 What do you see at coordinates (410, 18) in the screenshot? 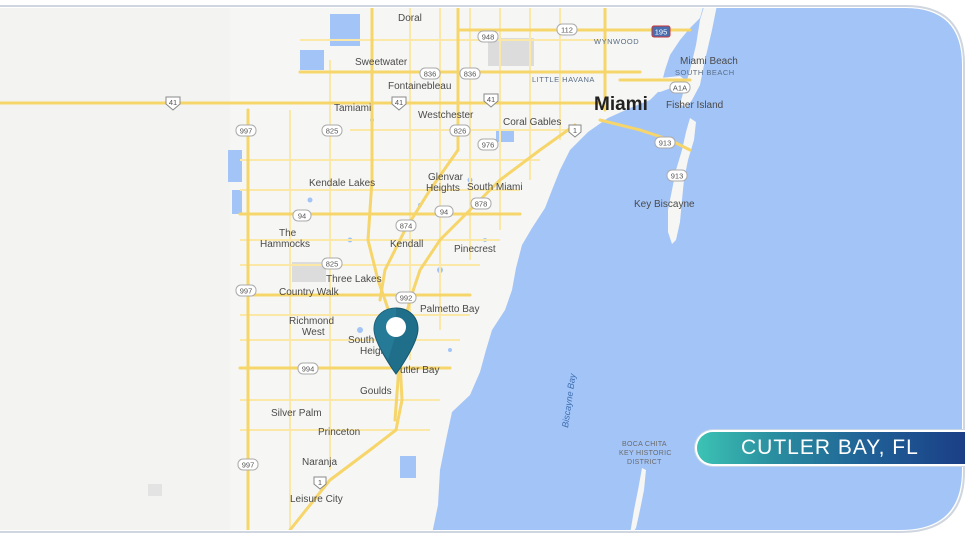
I see `label-doral: Doral` at bounding box center [410, 18].